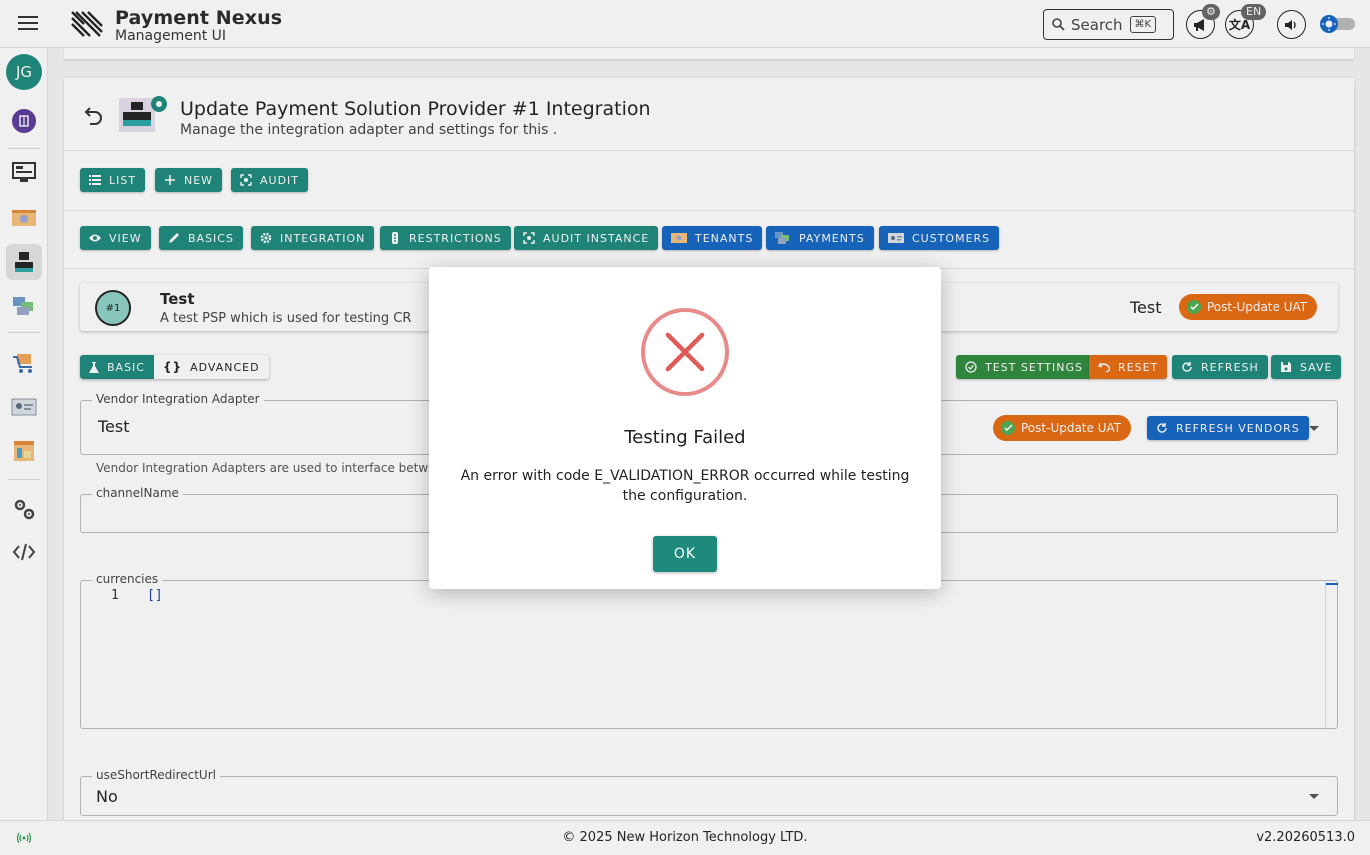 The image size is (1370, 855). I want to click on ok-button: OK, so click(685, 554).